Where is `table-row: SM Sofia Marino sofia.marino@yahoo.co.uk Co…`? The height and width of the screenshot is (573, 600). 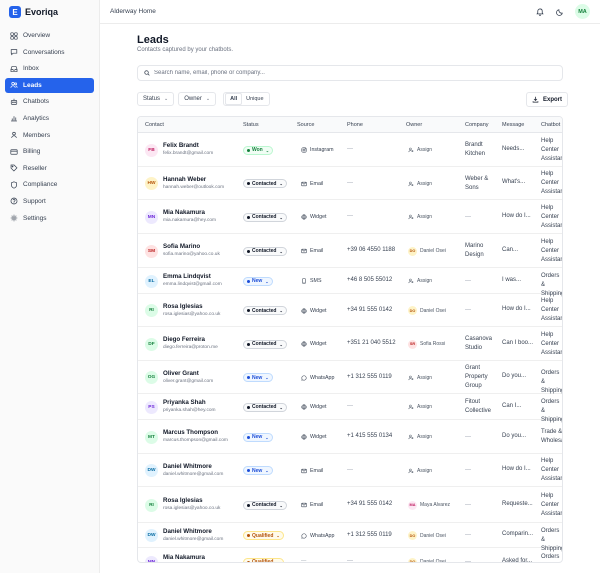
table-row: SM Sofia Marino sofia.marino@yahoo.co.uk Co… is located at coordinates (350, 251).